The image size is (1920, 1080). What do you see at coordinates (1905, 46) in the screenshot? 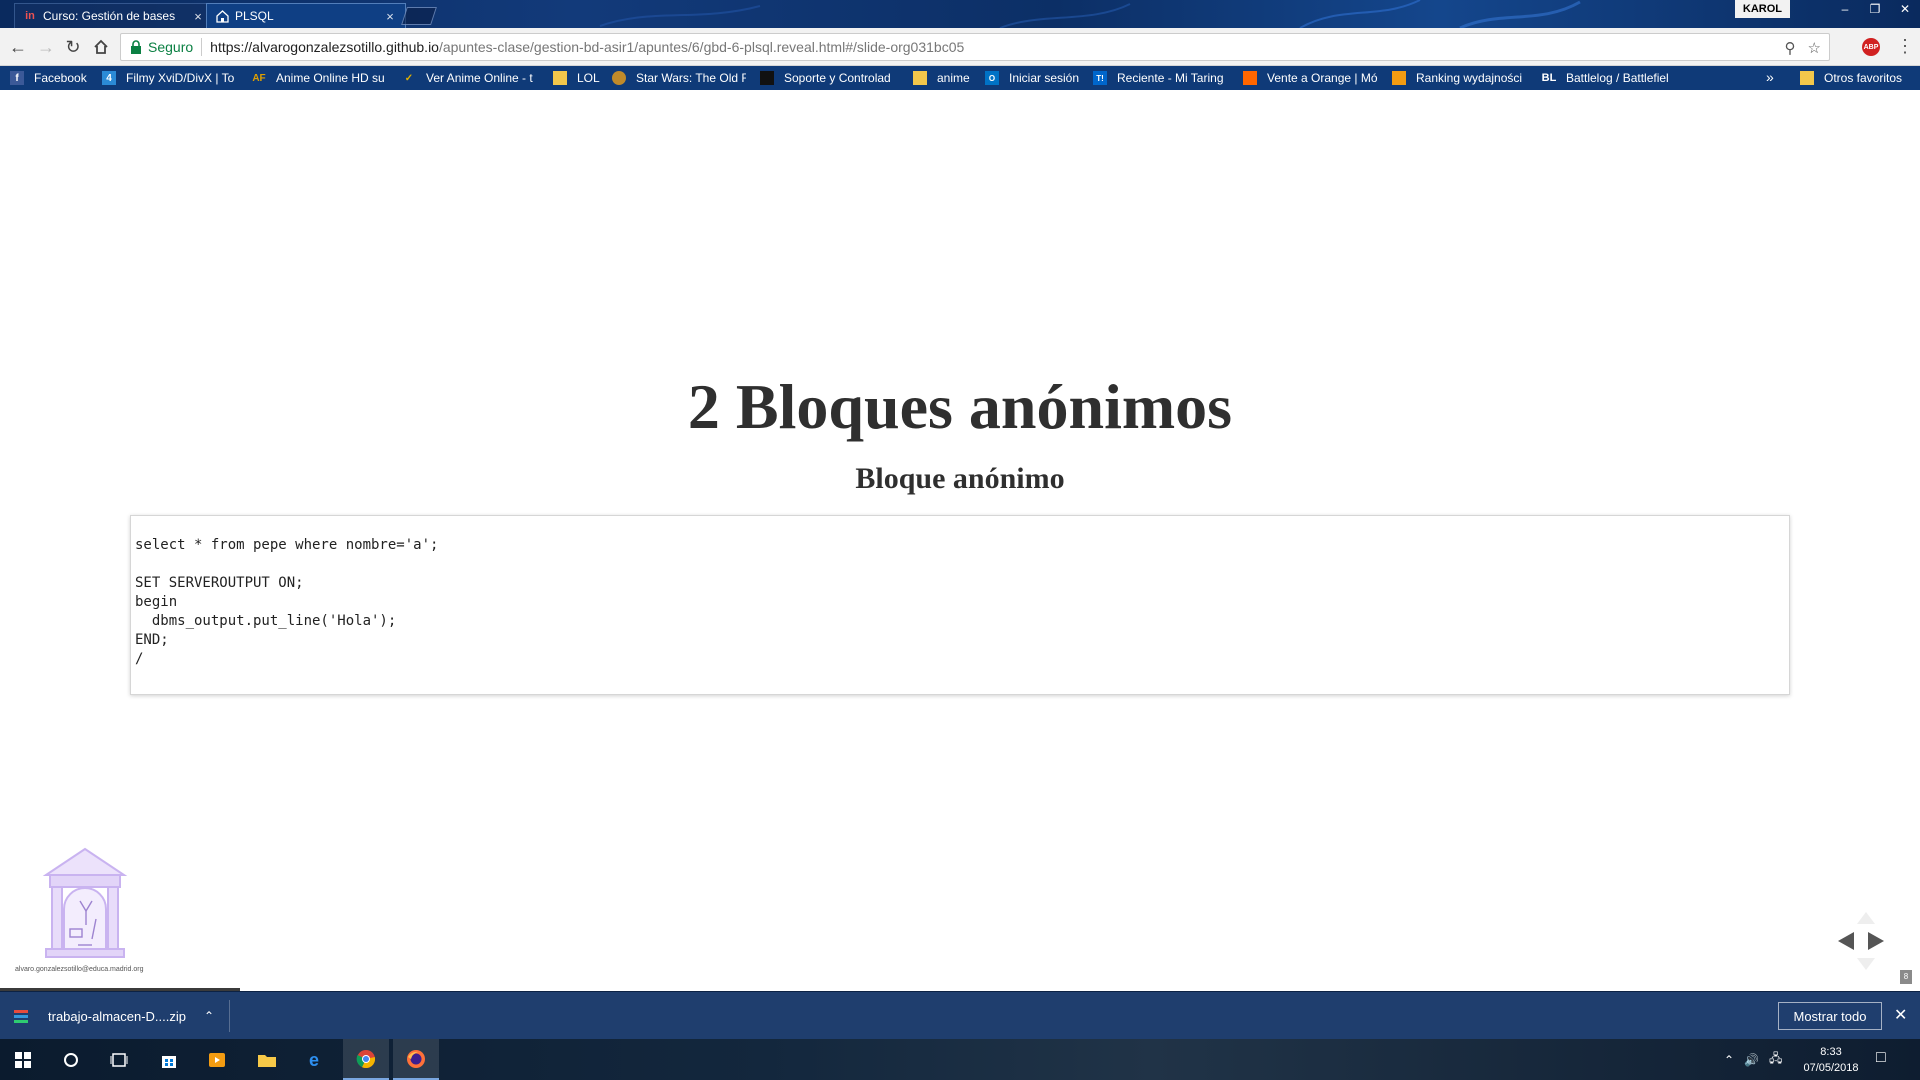
I see `chrome-menu-icon: ⋮` at bounding box center [1905, 46].